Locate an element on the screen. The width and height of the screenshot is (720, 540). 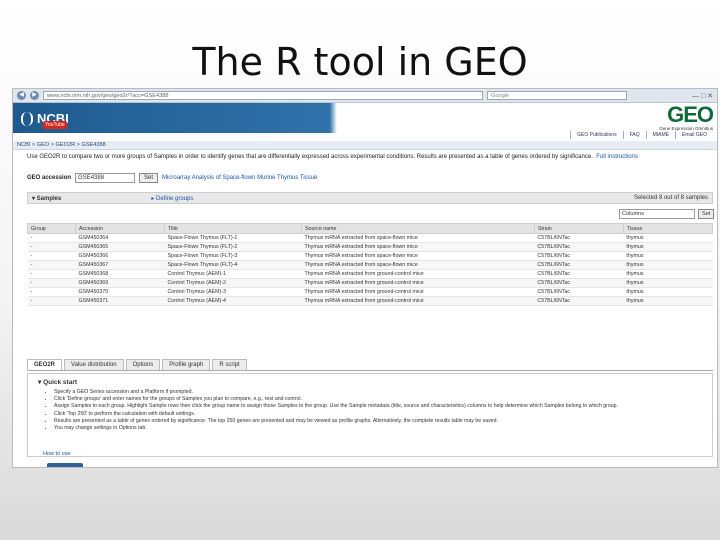
tab-geo2r: GEO2R is located at coordinates (45, 364).